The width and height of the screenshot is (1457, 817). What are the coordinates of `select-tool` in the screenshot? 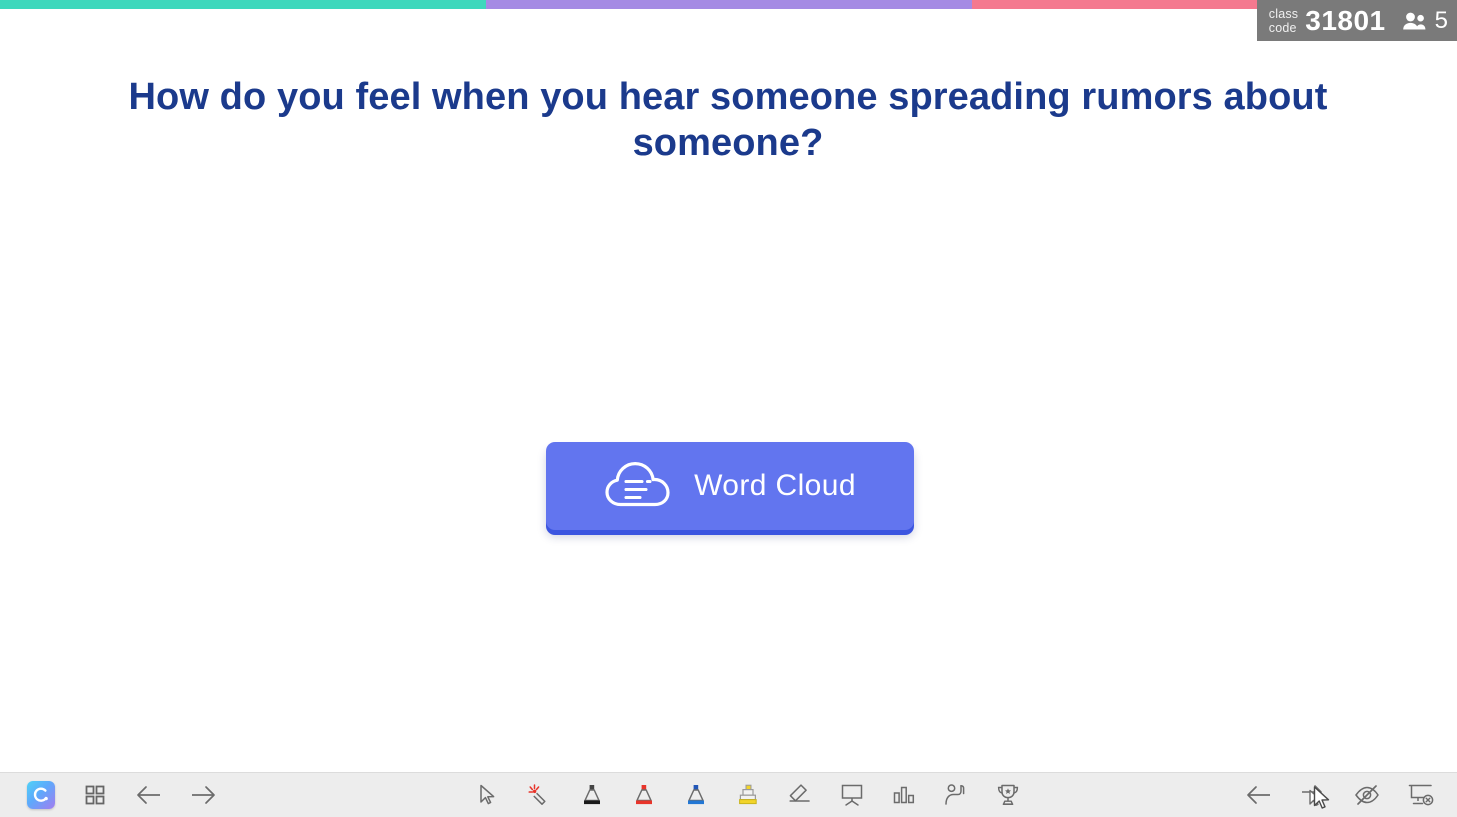 It's located at (488, 795).